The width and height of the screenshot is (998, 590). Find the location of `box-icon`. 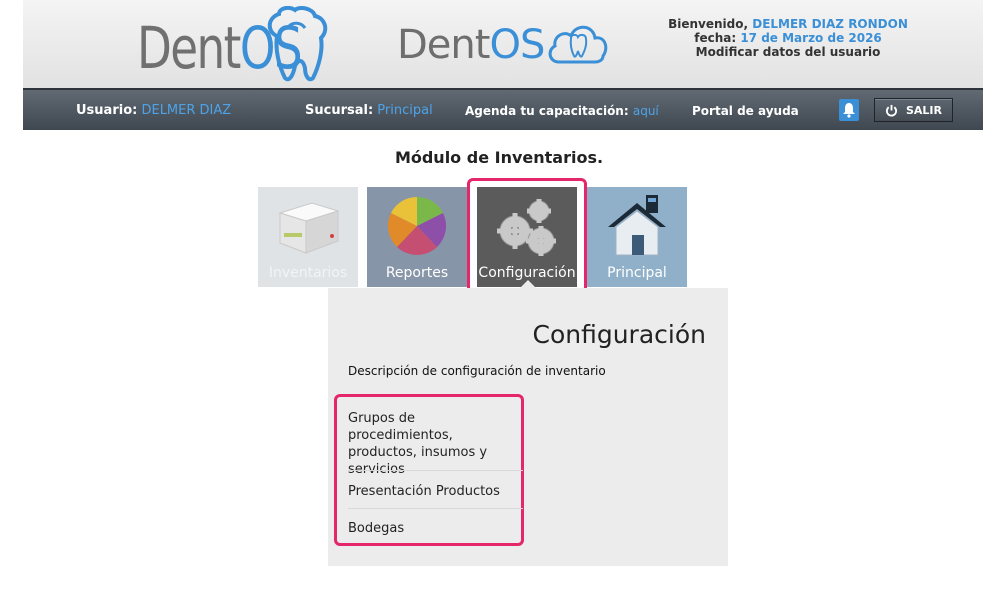

box-icon is located at coordinates (309, 228).